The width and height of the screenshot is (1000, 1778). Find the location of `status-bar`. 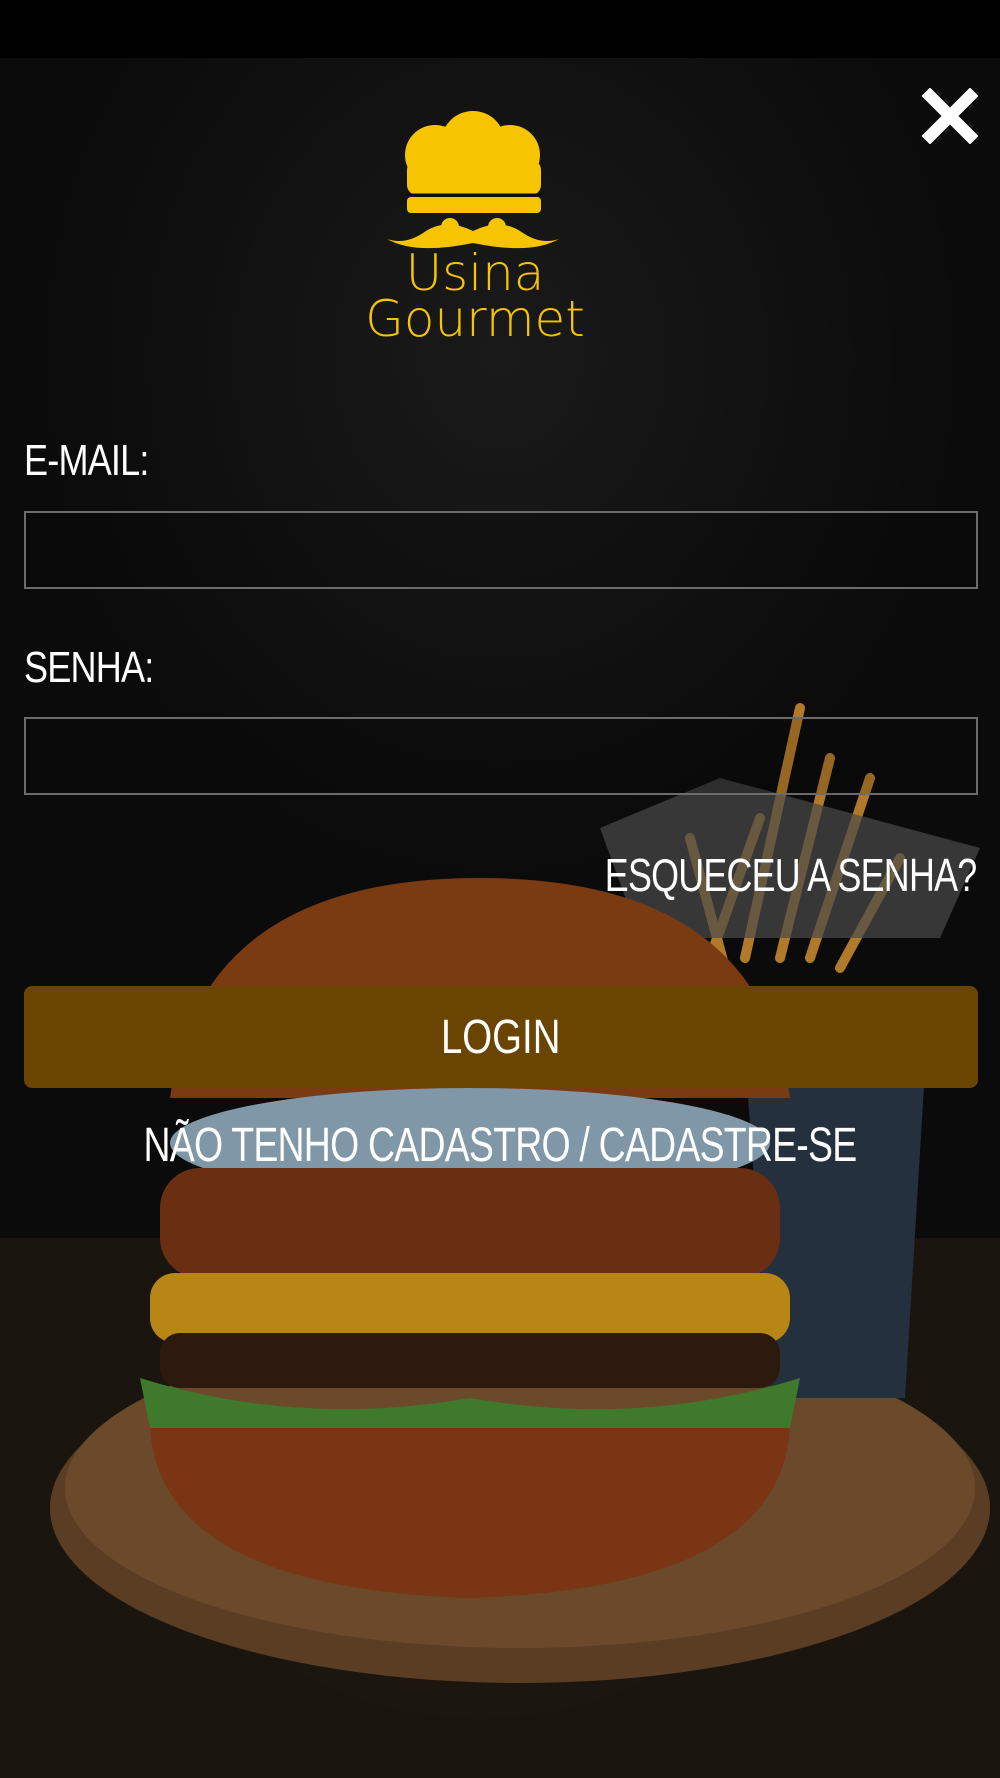

status-bar is located at coordinates (500, 29).